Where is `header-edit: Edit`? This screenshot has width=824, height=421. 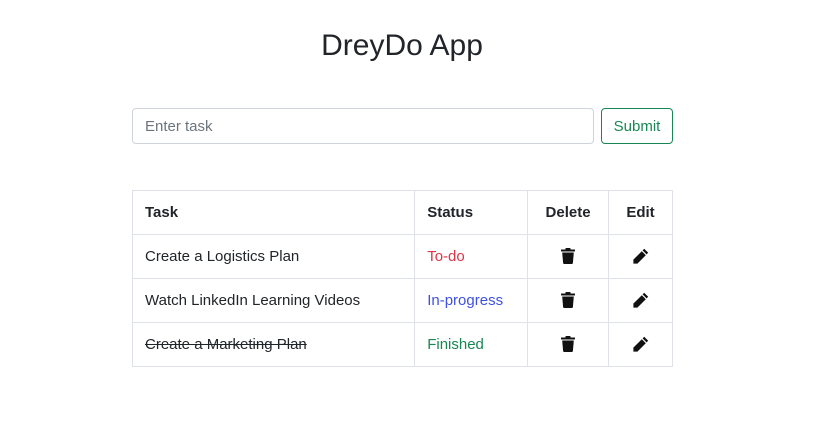
header-edit: Edit is located at coordinates (640, 212).